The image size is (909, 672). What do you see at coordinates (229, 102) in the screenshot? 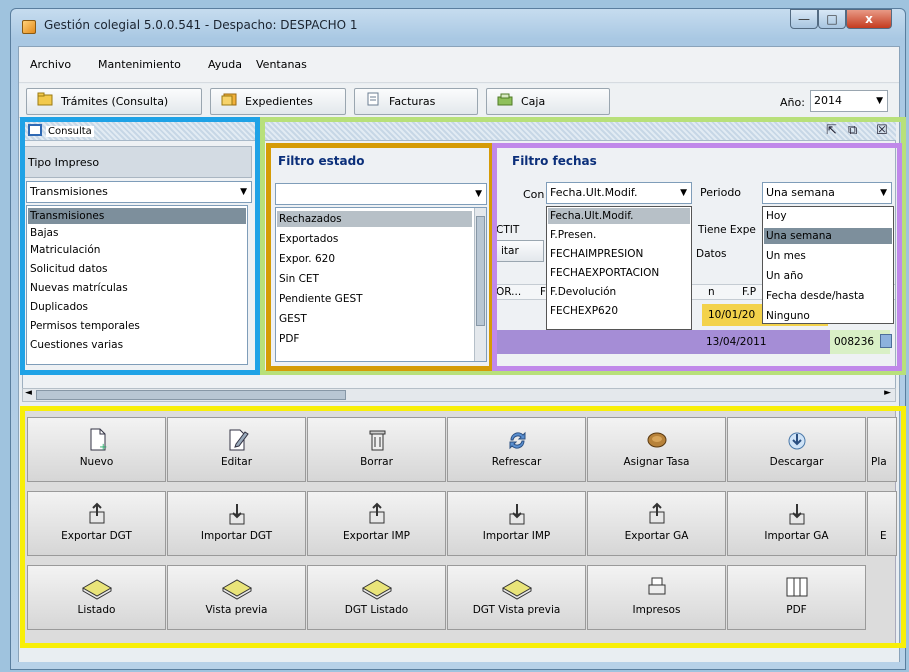
I see `folders-icon` at bounding box center [229, 102].